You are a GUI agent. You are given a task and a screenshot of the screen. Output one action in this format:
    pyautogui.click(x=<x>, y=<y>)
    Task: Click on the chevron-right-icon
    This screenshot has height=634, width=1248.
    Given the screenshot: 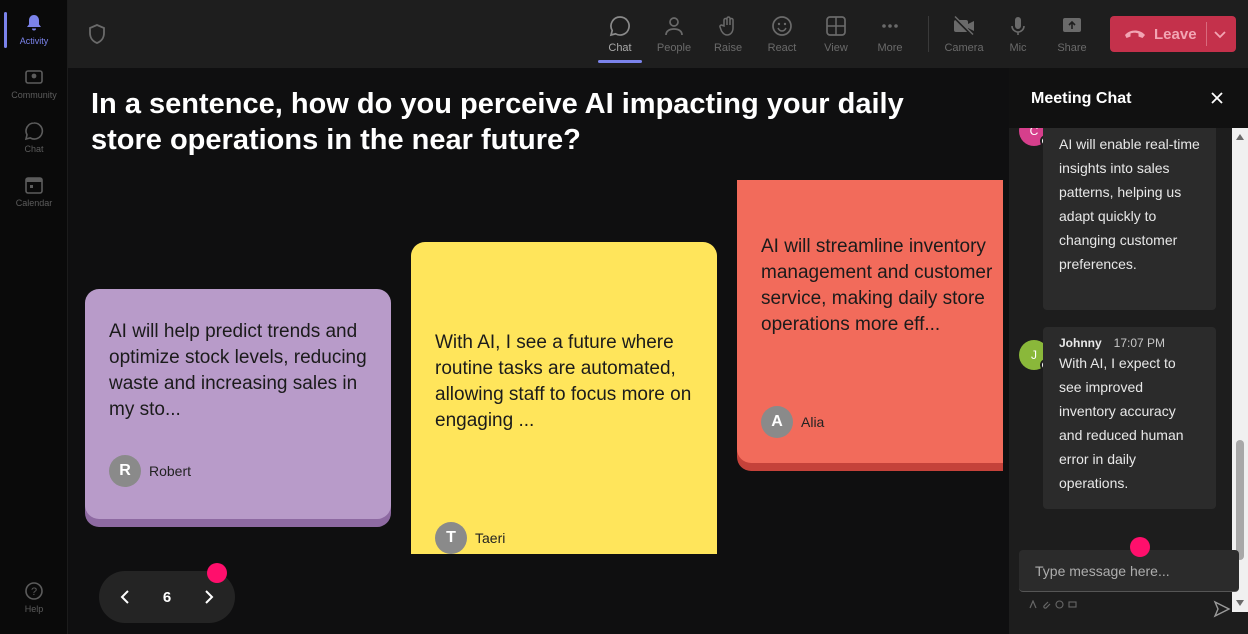 What is the action you would take?
    pyautogui.click(x=209, y=597)
    